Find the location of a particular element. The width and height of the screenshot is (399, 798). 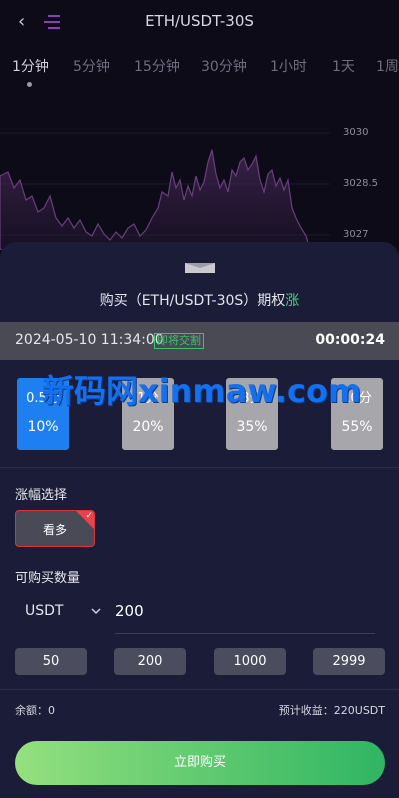

currency-select: USDT is located at coordinates (44, 611).